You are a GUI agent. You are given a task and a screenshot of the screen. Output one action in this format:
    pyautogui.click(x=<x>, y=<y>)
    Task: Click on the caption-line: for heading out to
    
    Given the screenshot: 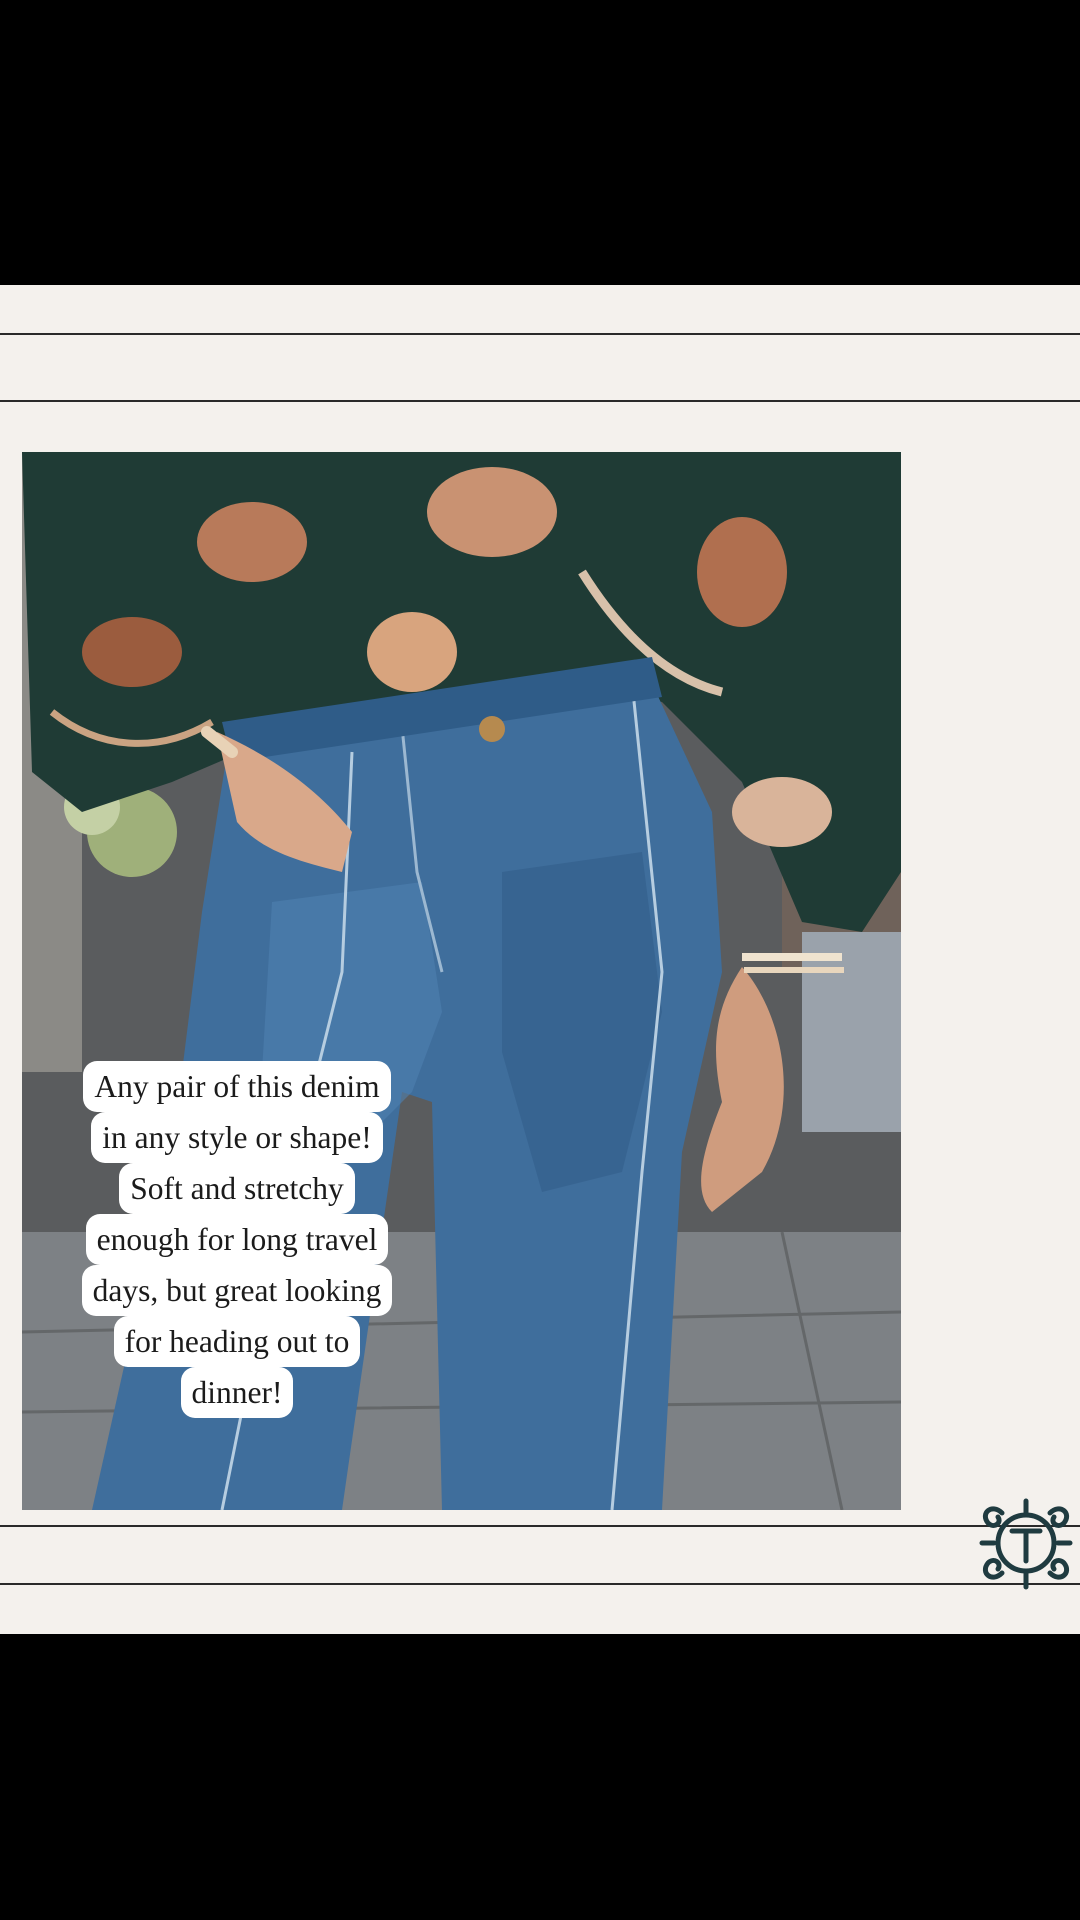 What is the action you would take?
    pyautogui.click(x=237, y=1341)
    